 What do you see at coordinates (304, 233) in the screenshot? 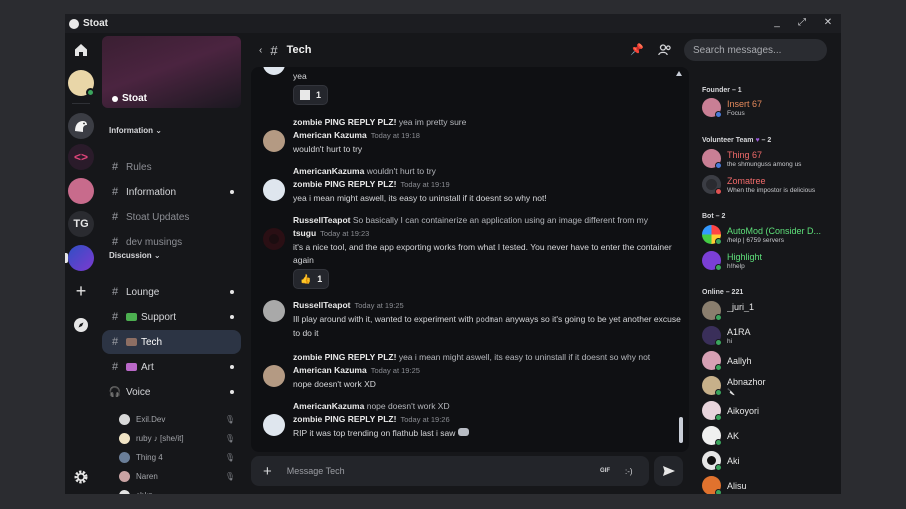
I see `author-name: tsugu` at bounding box center [304, 233].